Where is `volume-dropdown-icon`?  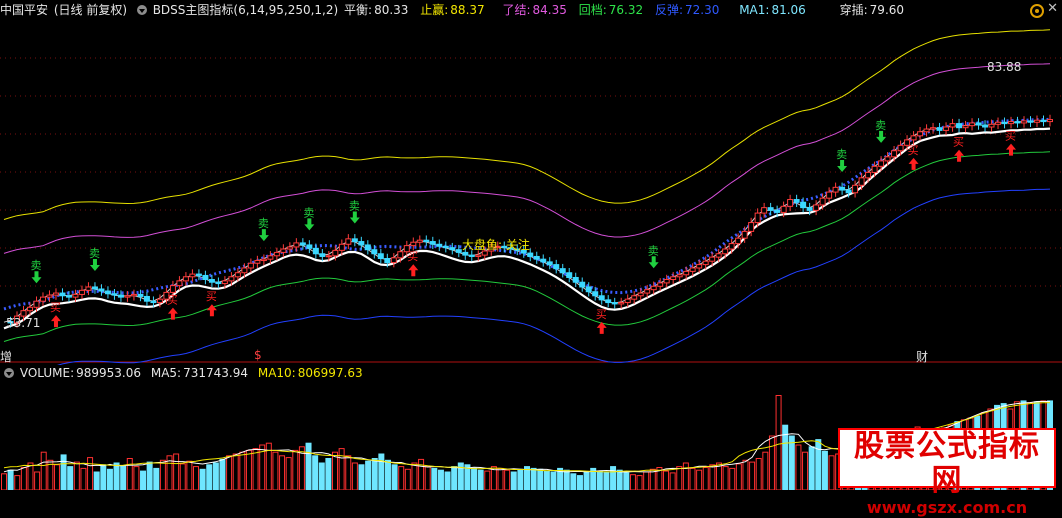 volume-dropdown-icon is located at coordinates (9, 372).